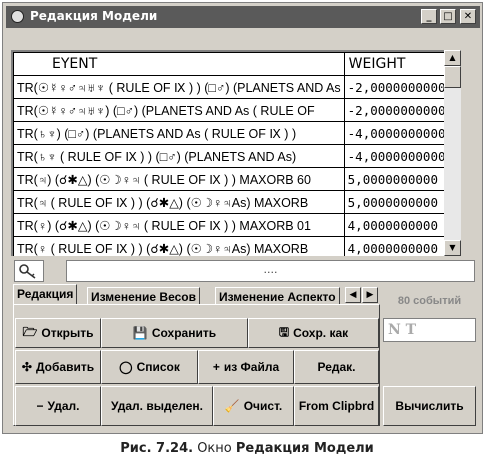  Describe the element at coordinates (321, 333) in the screenshot. I see `save-as-button-label: Сохр. как` at that location.